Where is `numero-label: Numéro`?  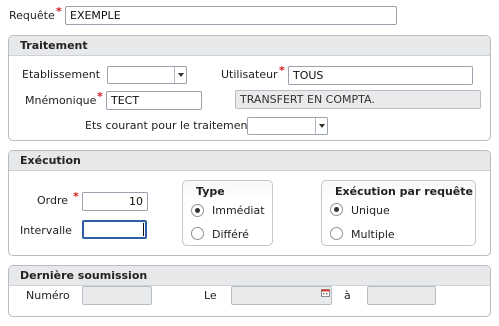 numero-label: Numéro is located at coordinates (48, 295).